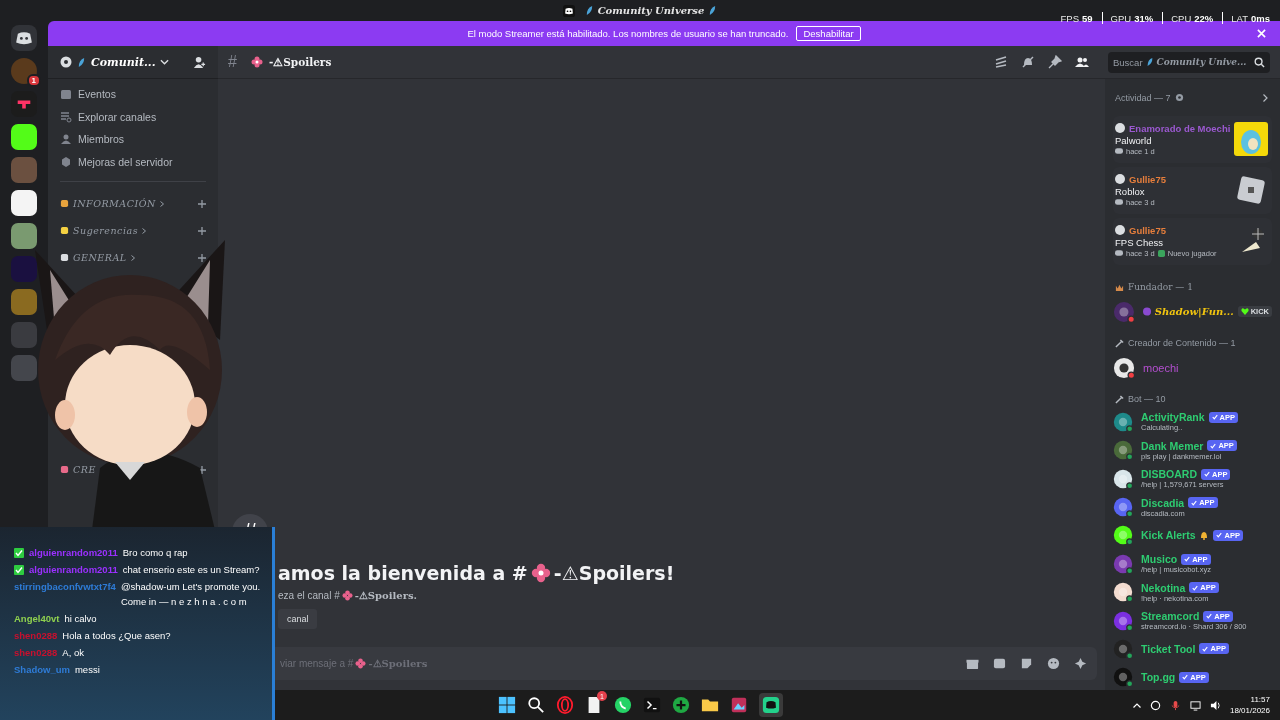  Describe the element at coordinates (999, 663) in the screenshot. I see `gif-icon` at that location.